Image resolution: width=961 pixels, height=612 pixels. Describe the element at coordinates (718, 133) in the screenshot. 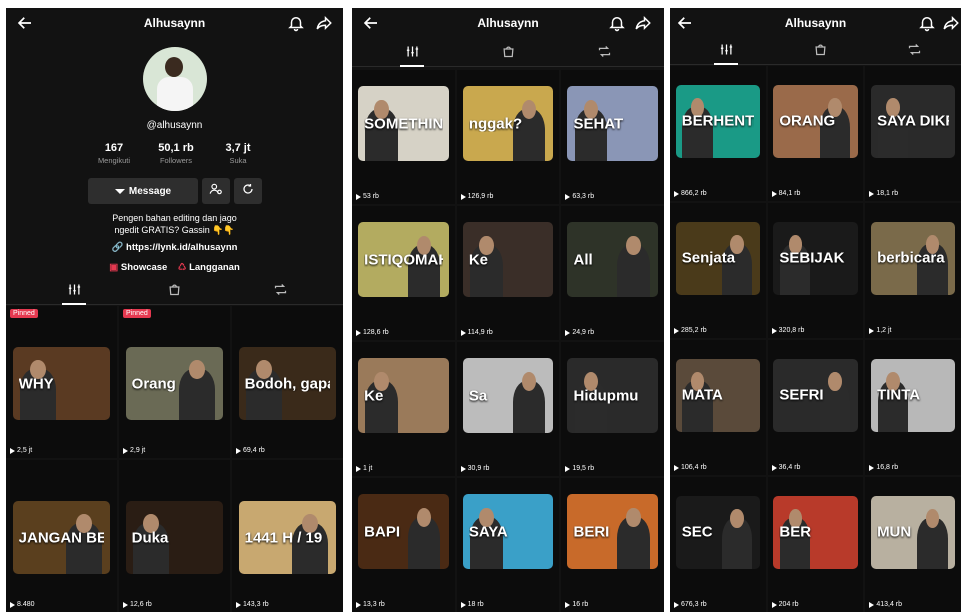

I see `video-tile: BERHENTILAH 866,2 rb` at that location.